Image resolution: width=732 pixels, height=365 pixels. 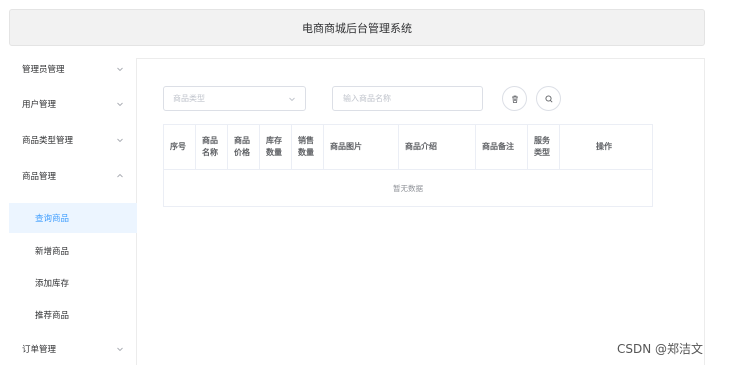 I want to click on table-empty-state: 暂无数据, so click(x=408, y=188).